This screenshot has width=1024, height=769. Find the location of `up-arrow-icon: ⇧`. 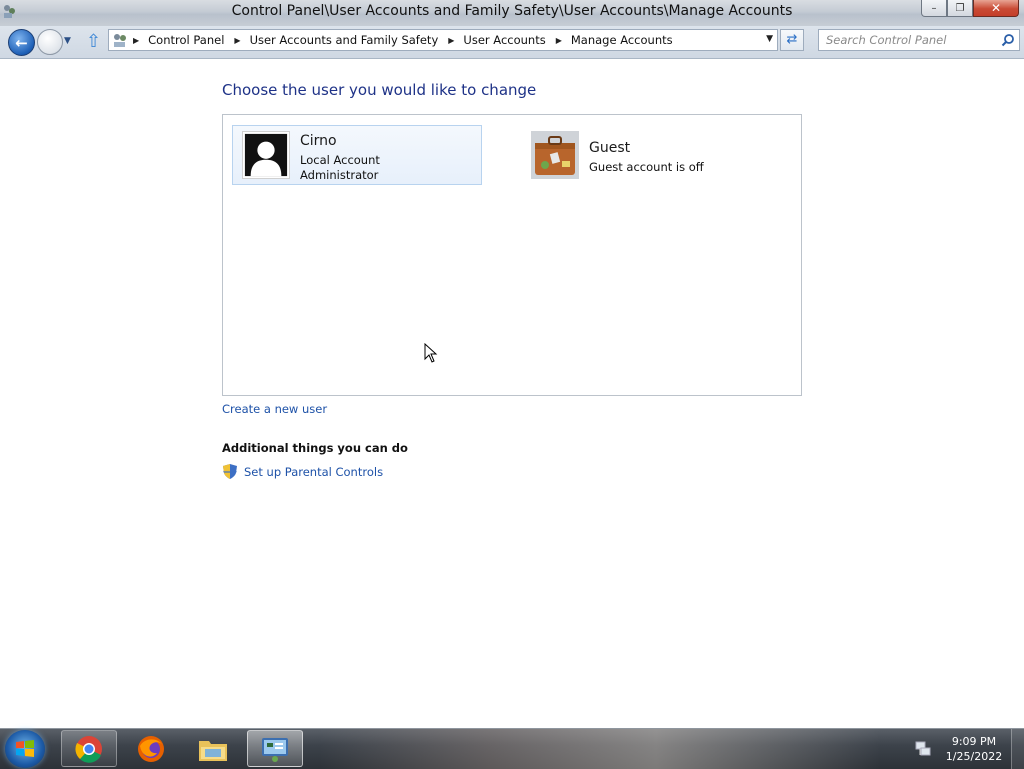

up-arrow-icon: ⇧ is located at coordinates (93, 41).